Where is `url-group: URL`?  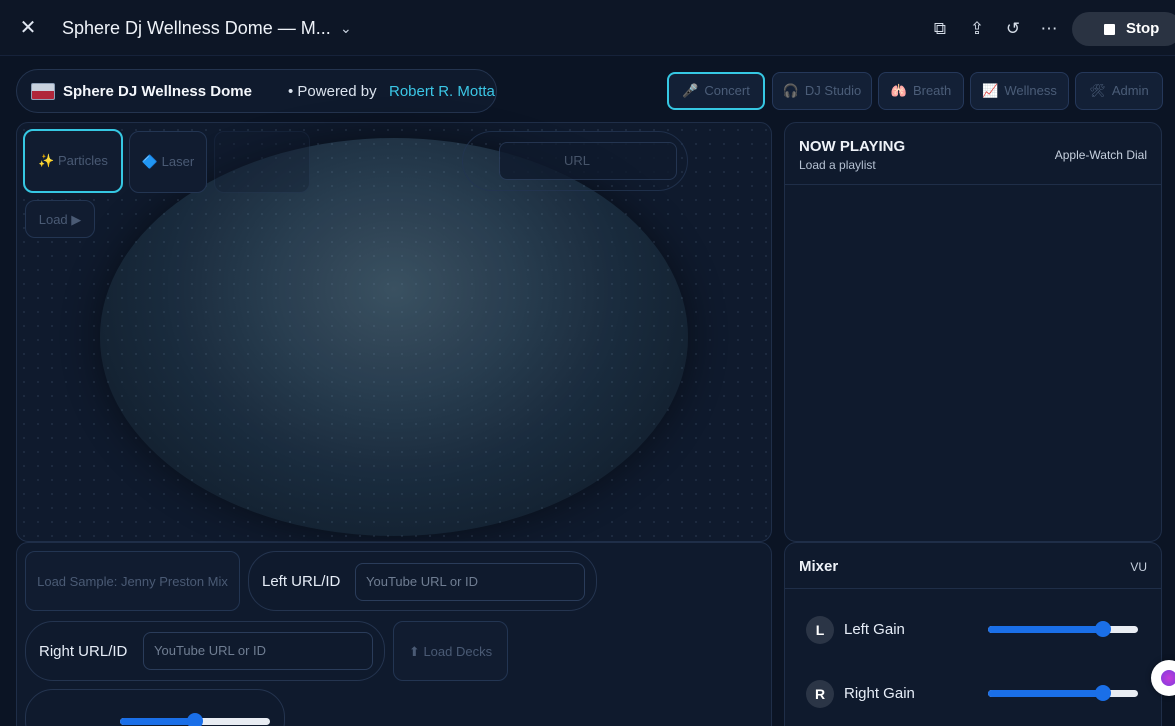 url-group: URL is located at coordinates (575, 161).